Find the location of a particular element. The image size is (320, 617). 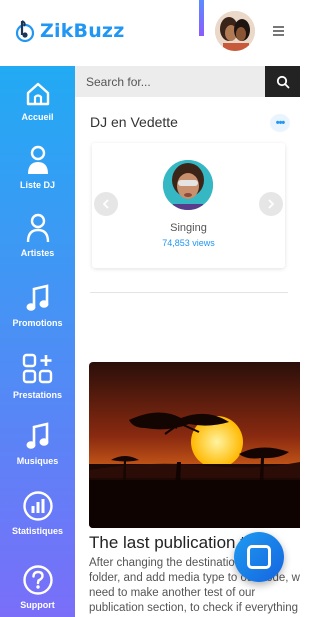

sidebar-label: Musiques is located at coordinates (37, 461).